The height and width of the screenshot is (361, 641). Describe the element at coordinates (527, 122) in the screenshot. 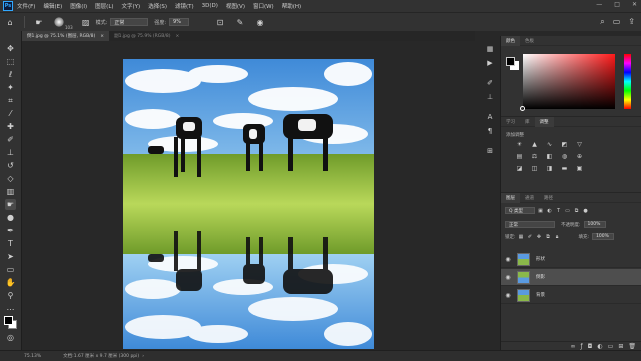

I see `tab-libraries: 库` at that location.